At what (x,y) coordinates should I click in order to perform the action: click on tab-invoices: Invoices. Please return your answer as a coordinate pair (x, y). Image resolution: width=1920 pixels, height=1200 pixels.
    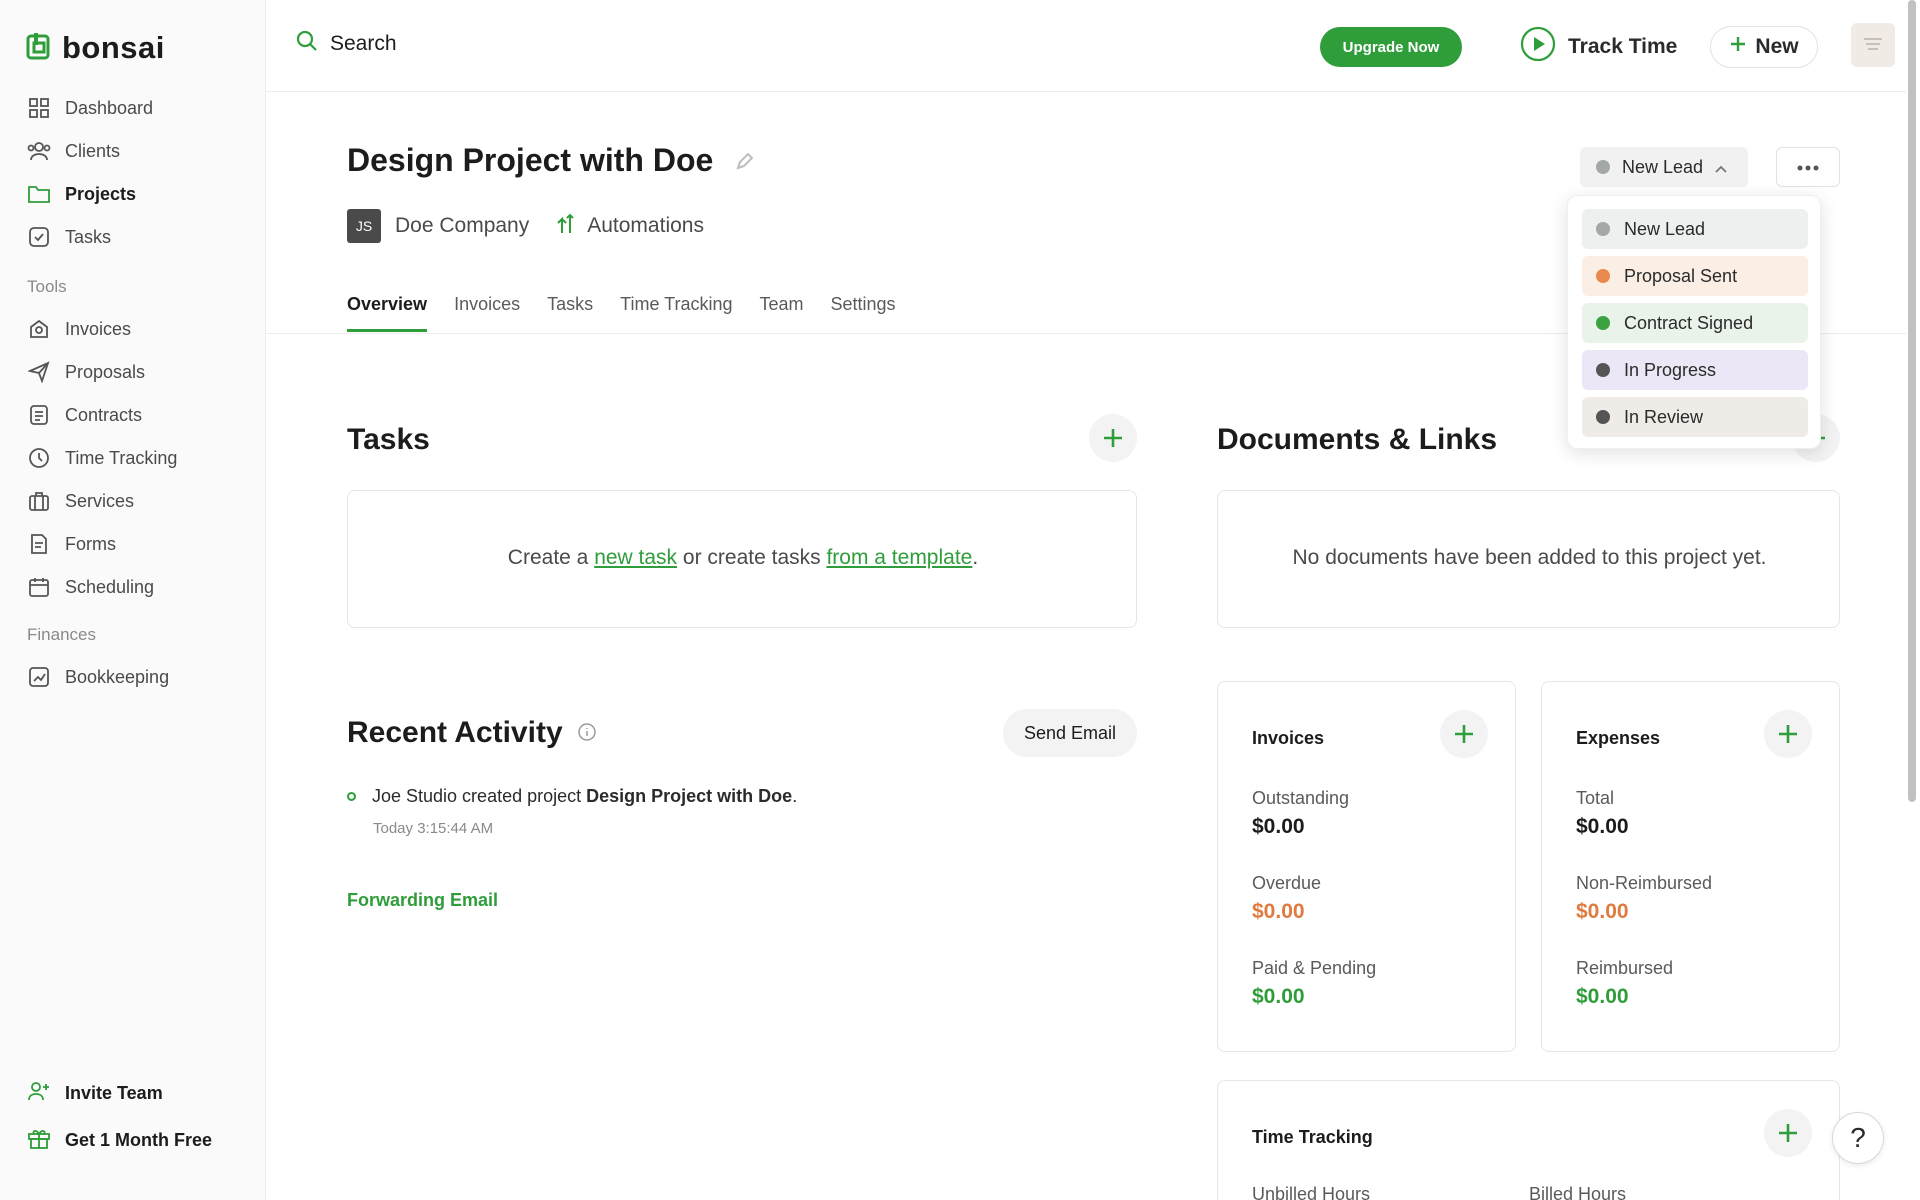
    Looking at the image, I should click on (487, 313).